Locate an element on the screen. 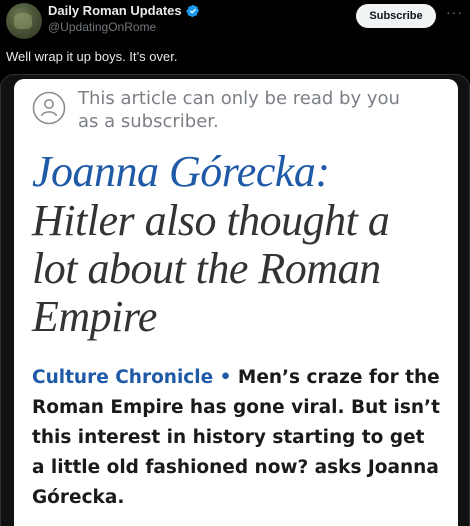  avatar is located at coordinates (24, 21).